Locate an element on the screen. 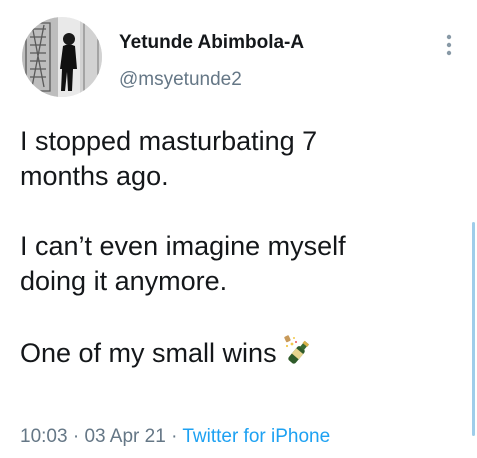  tweet-line-text: One of my small wins is located at coordinates (148, 353).